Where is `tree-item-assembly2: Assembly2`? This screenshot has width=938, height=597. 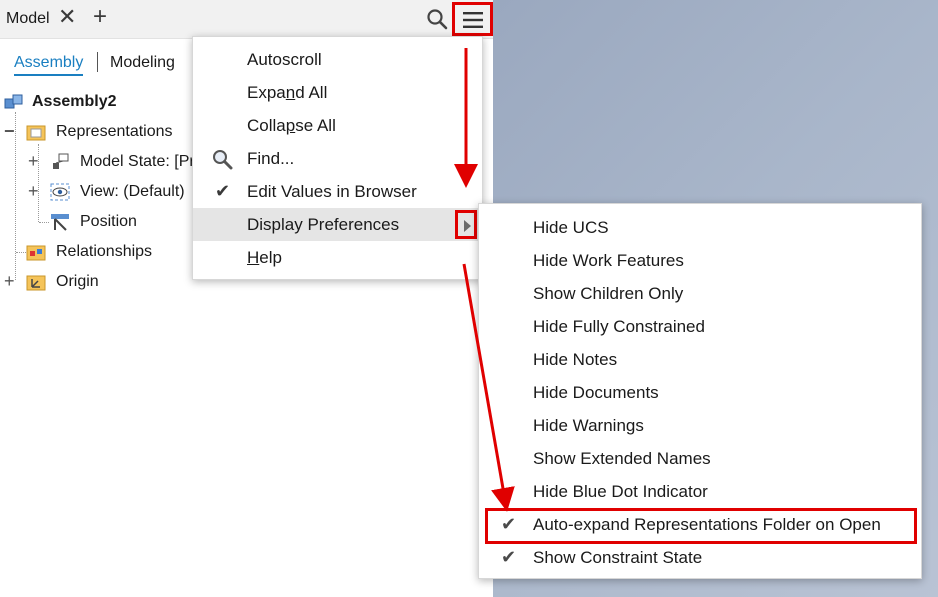
tree-item-assembly2: Assembly2 is located at coordinates (99, 102).